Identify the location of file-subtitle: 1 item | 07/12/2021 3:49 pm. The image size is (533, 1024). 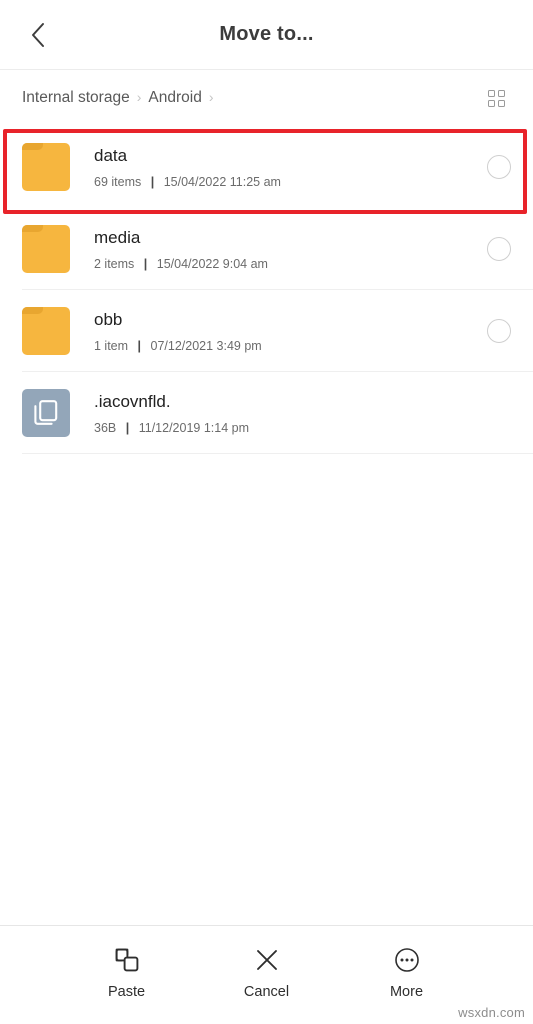
(290, 346).